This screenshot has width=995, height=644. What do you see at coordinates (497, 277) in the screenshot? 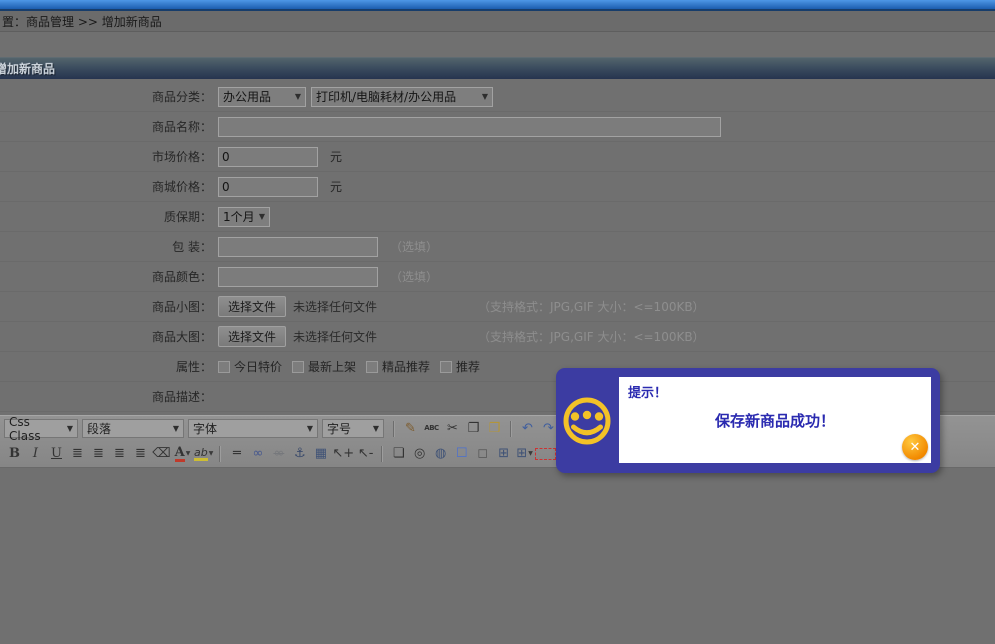
I see `form-row-color: 商品颜色： （选填）` at bounding box center [497, 277].